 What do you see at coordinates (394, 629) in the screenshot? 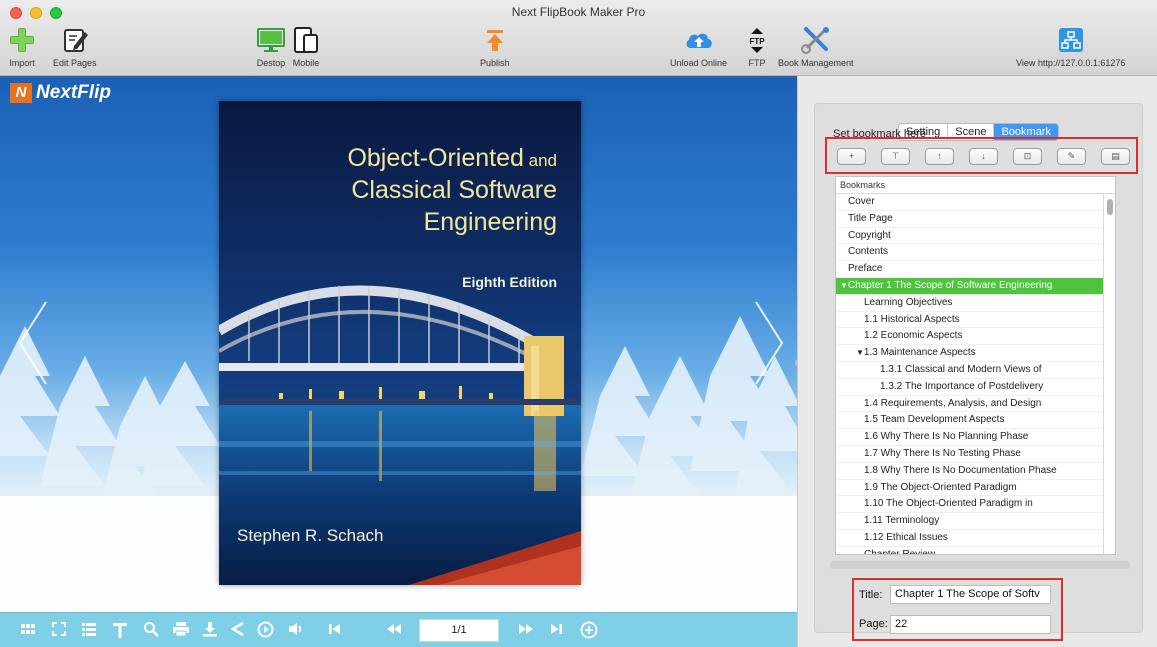
I see `previous-page-icon` at bounding box center [394, 629].